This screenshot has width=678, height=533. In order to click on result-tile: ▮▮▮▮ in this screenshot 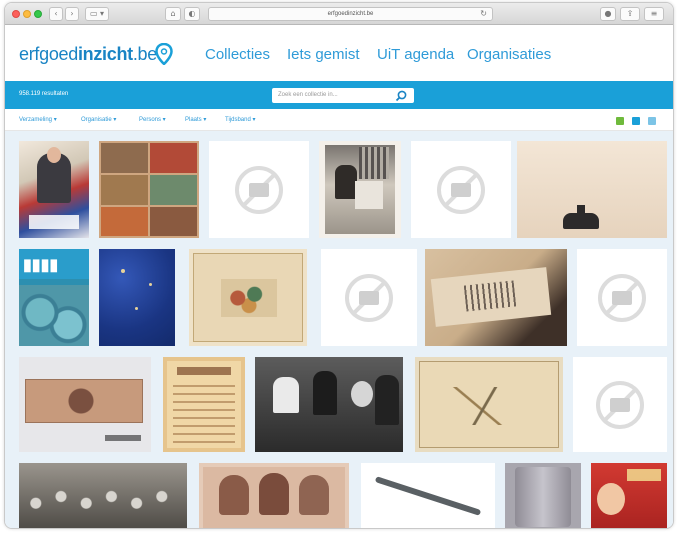, I will do `click(54, 297)`.